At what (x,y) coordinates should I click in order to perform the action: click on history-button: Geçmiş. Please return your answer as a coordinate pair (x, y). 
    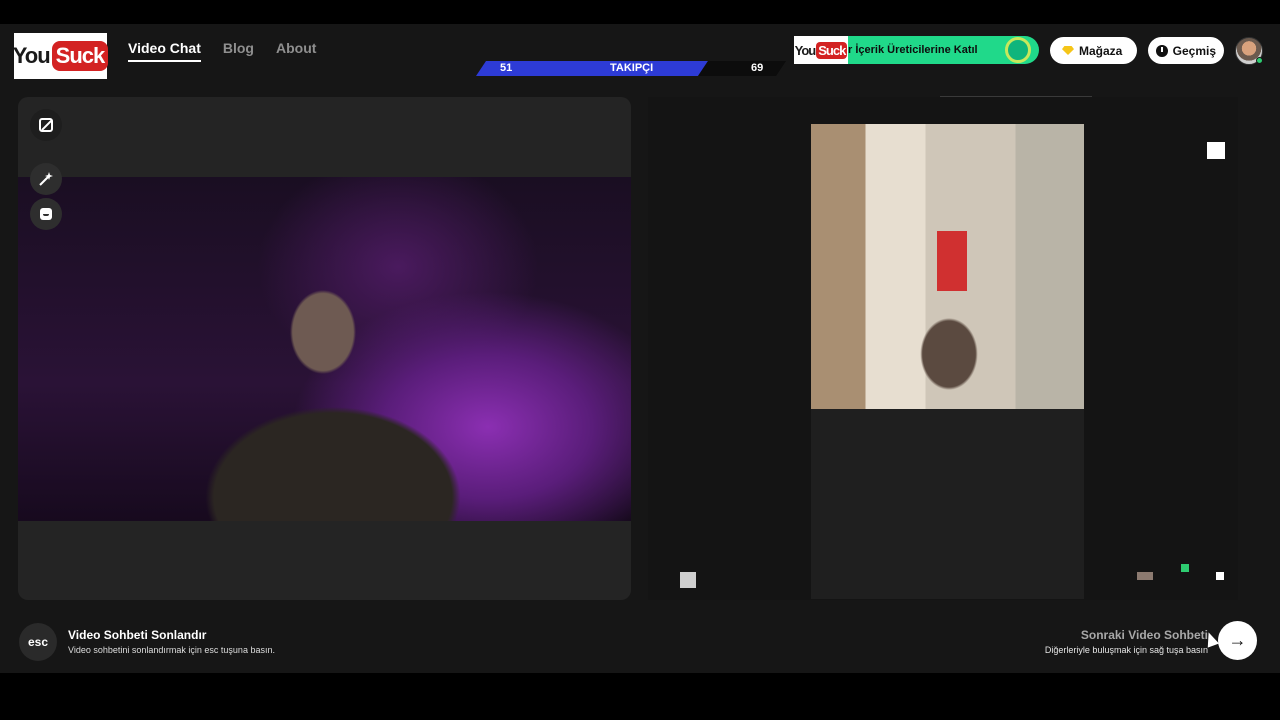
    Looking at the image, I should click on (1186, 50).